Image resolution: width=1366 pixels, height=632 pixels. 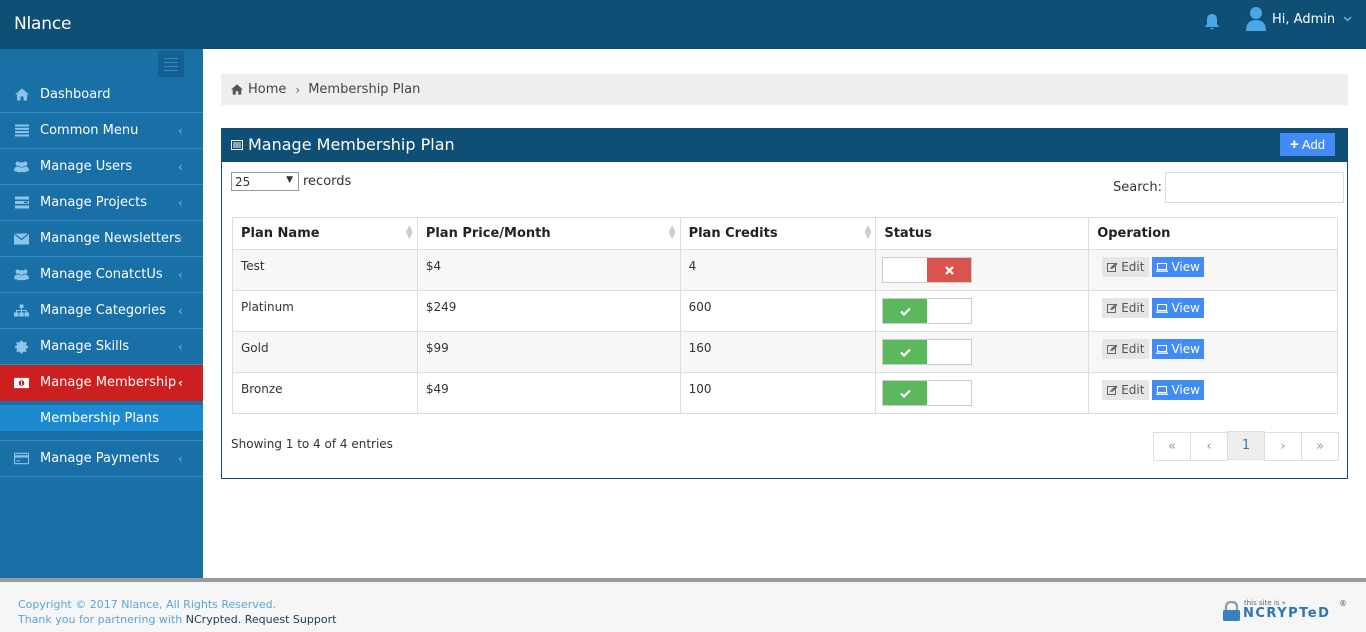 I want to click on sidebar-submenu-membership: Membership Plans, so click(x=101, y=421).